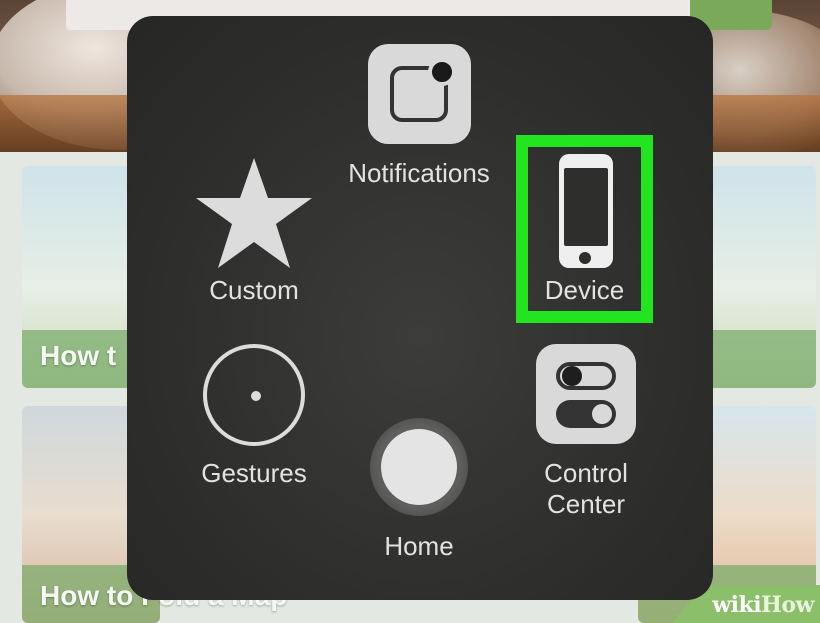  Describe the element at coordinates (585, 258) in the screenshot. I see `phone-home-button` at that location.